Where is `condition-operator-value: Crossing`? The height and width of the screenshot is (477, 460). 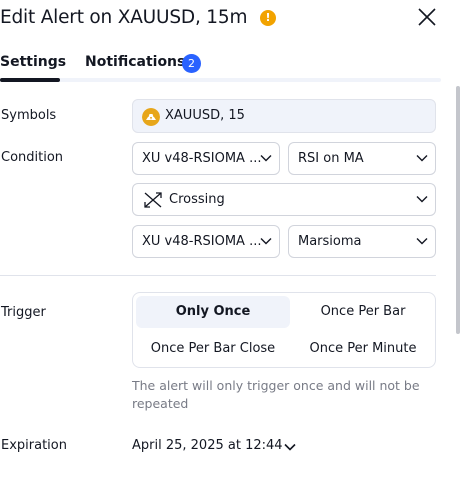
condition-operator-value: Crossing is located at coordinates (197, 199).